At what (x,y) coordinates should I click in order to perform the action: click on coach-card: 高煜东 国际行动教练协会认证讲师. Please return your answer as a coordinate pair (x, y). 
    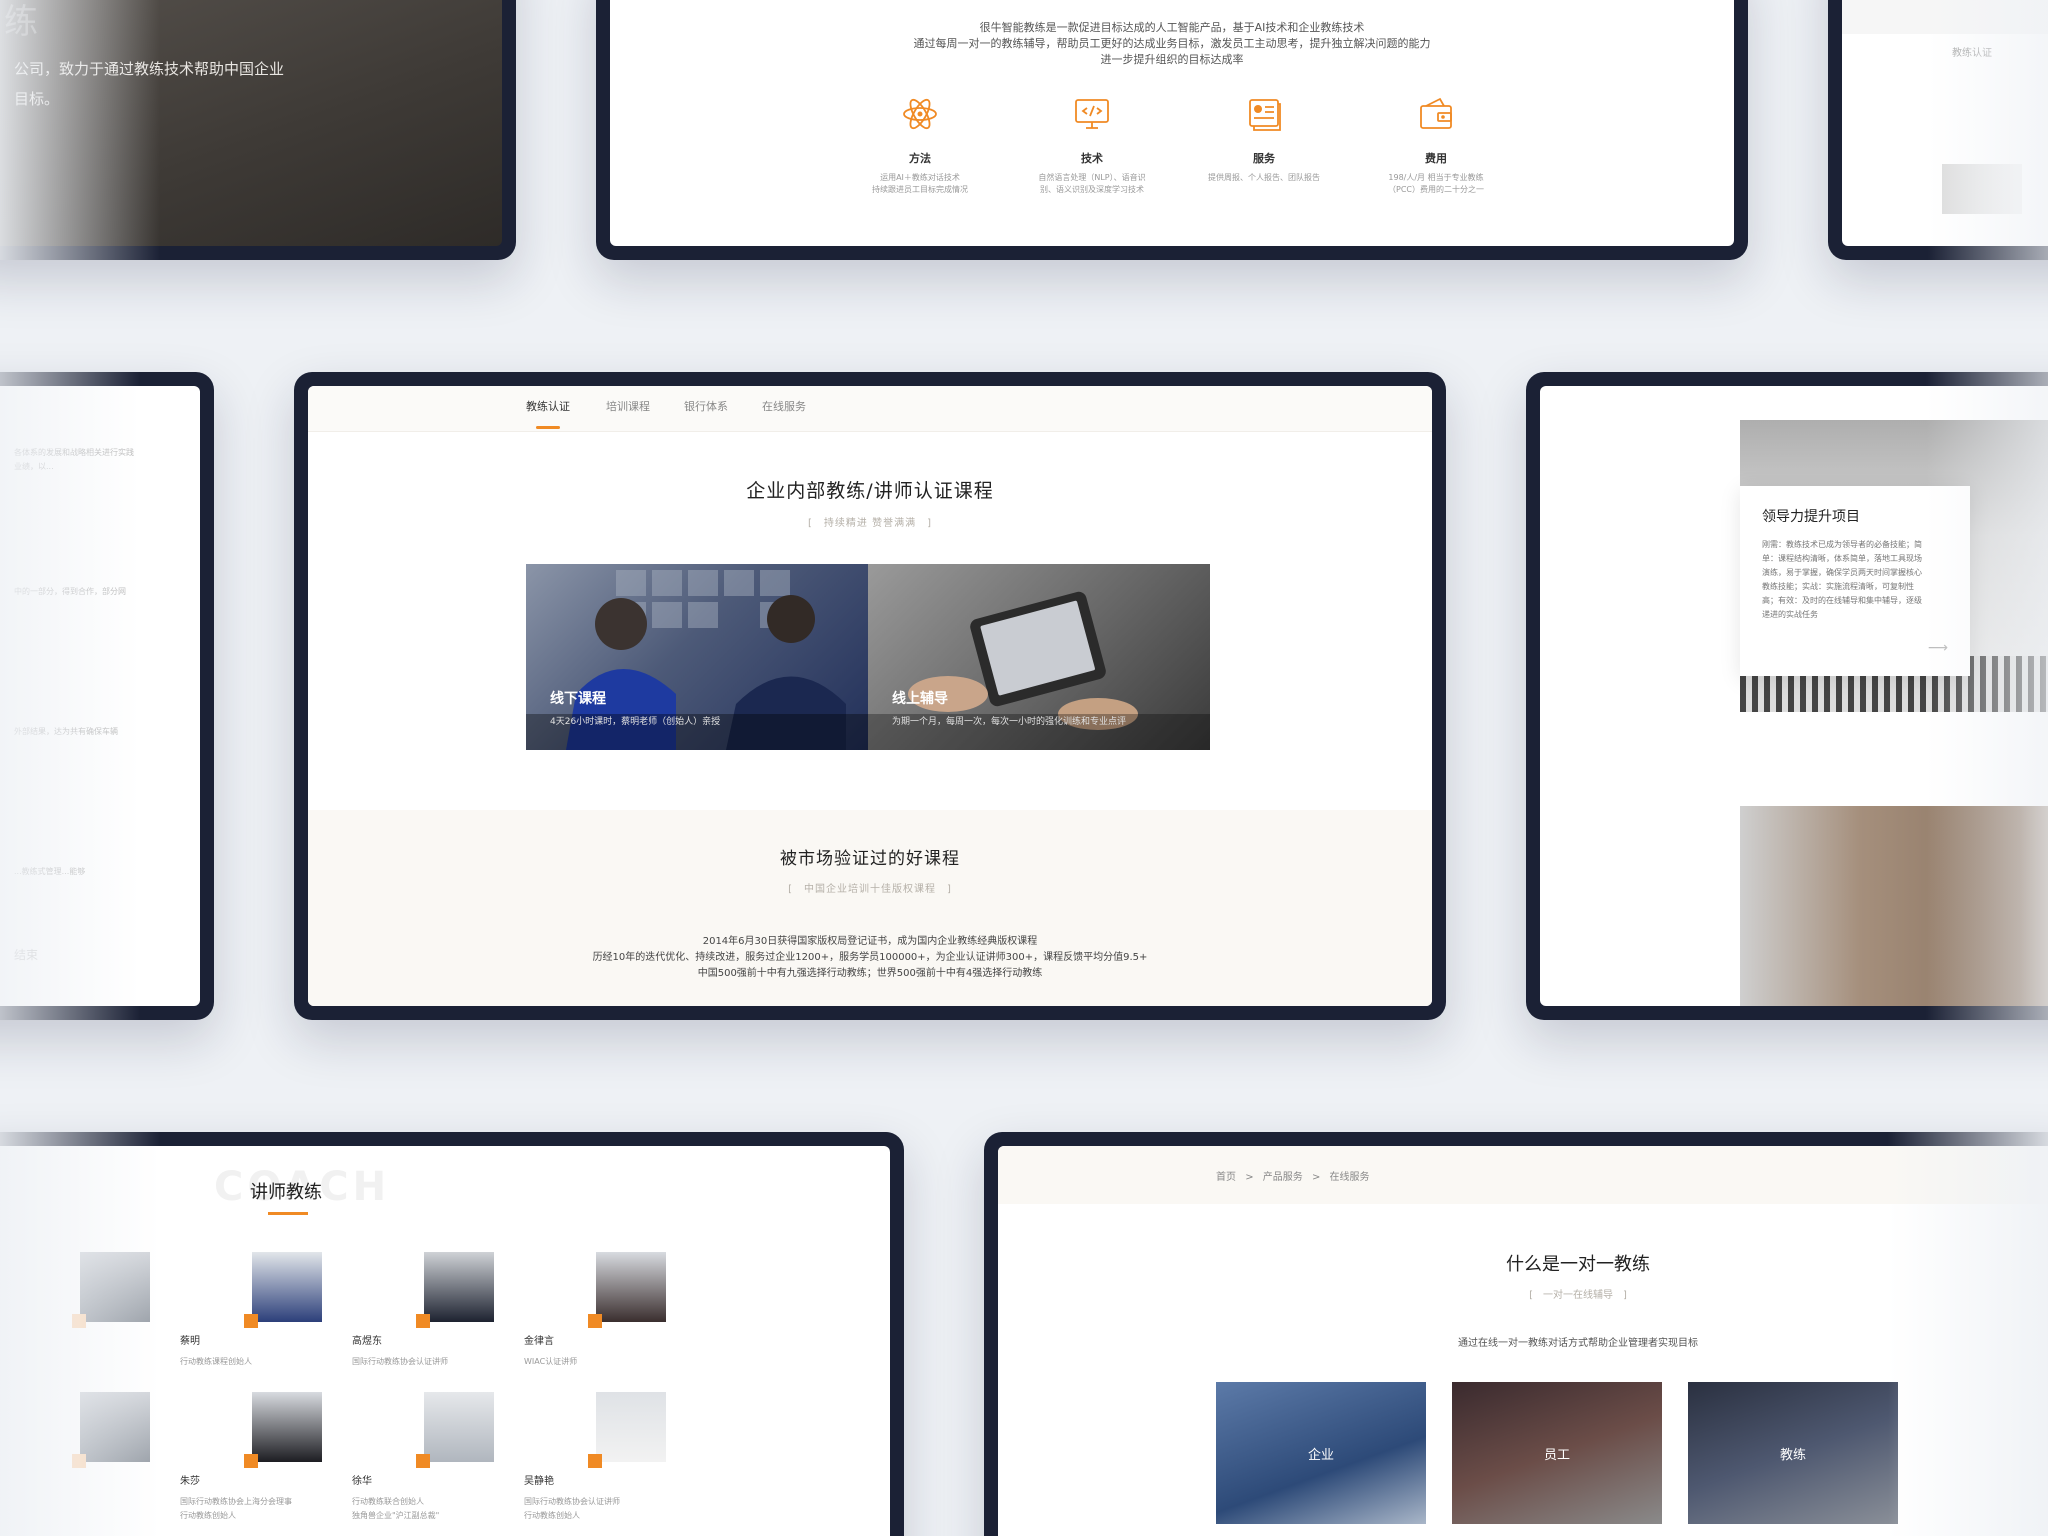
    Looking at the image, I should click on (437, 1310).